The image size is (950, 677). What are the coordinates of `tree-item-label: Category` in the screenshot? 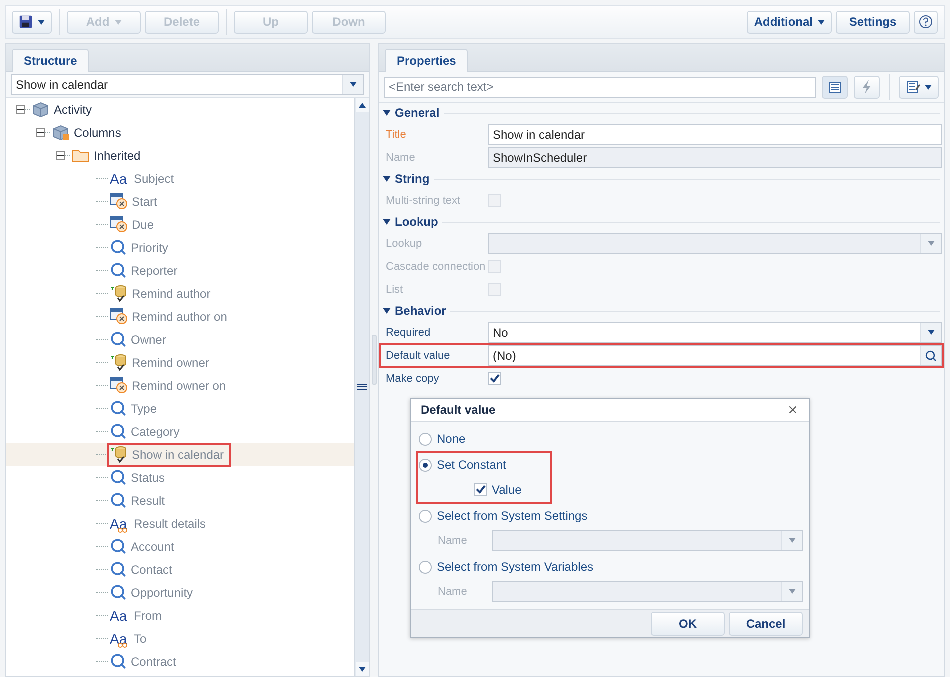 It's located at (155, 431).